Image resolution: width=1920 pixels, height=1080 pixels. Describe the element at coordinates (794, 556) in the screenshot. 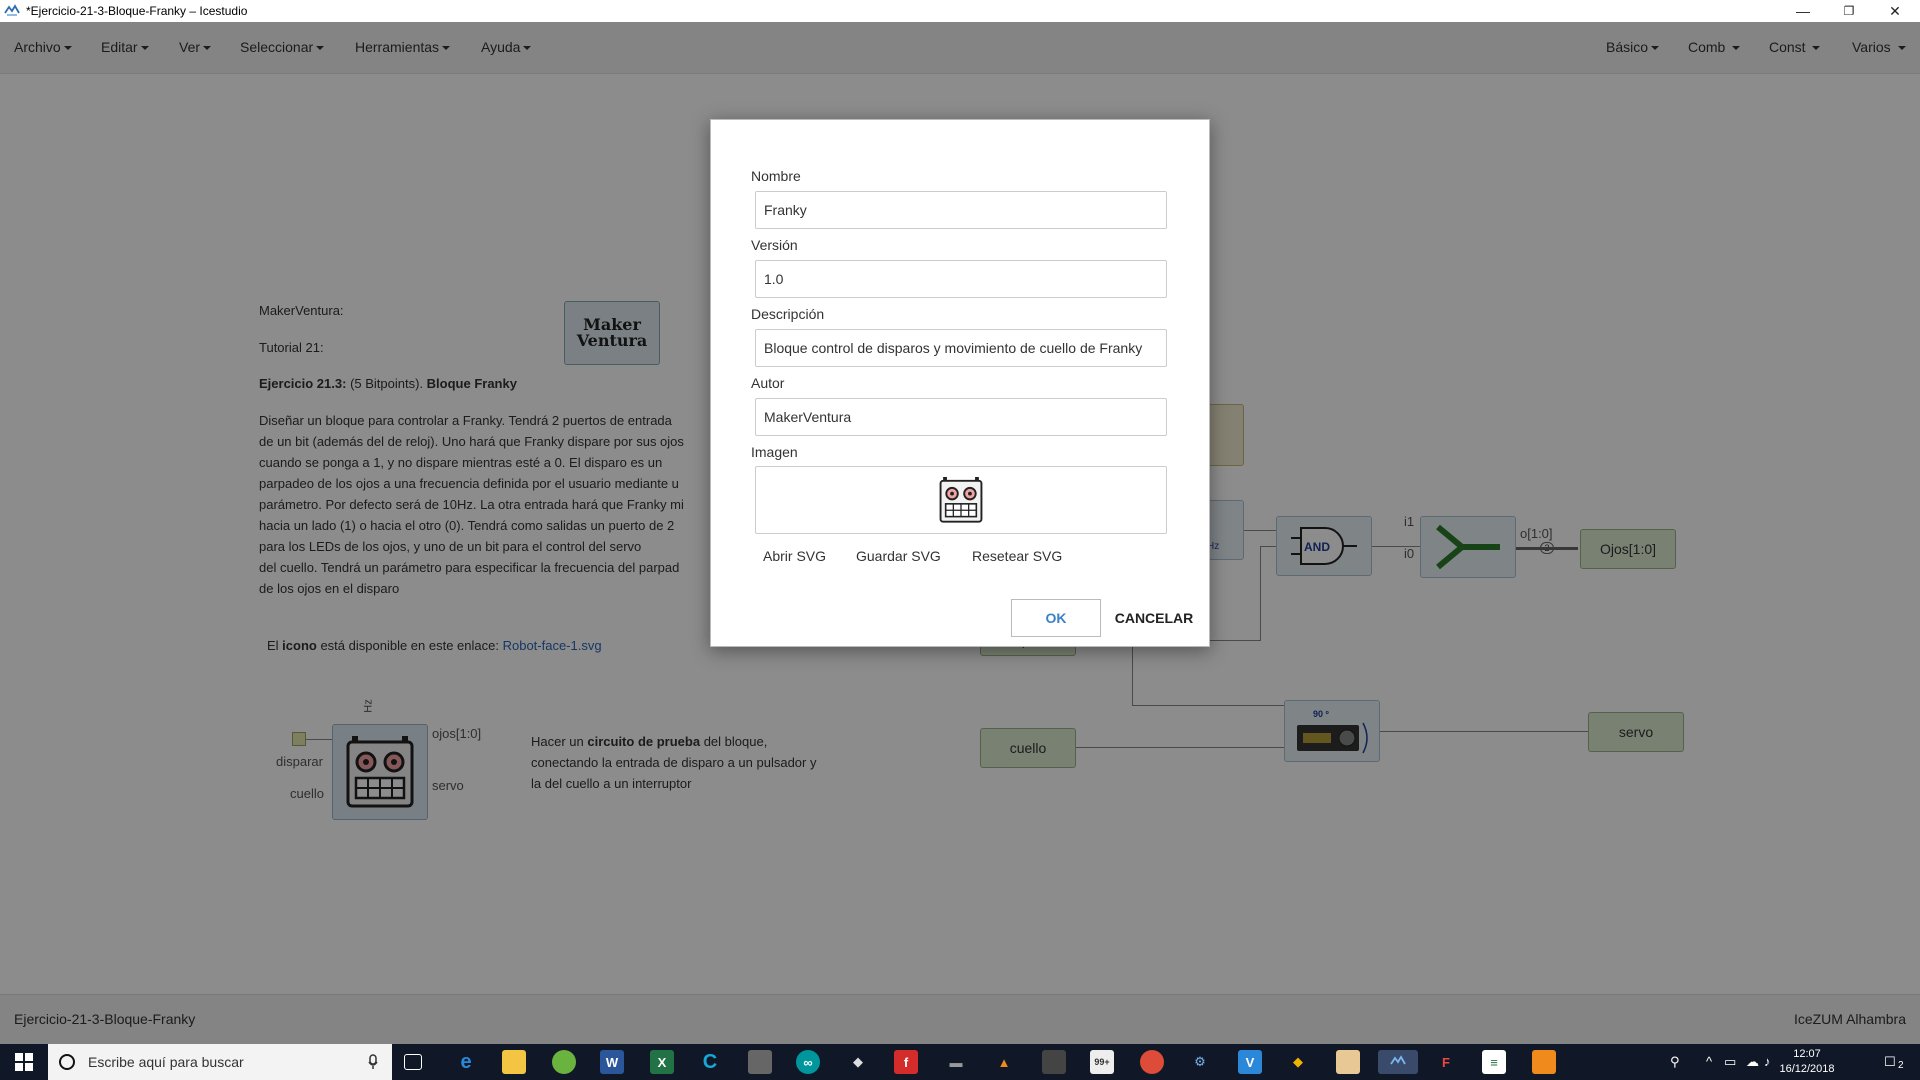

I see `abrir-svg-button: Abrir SVG` at that location.